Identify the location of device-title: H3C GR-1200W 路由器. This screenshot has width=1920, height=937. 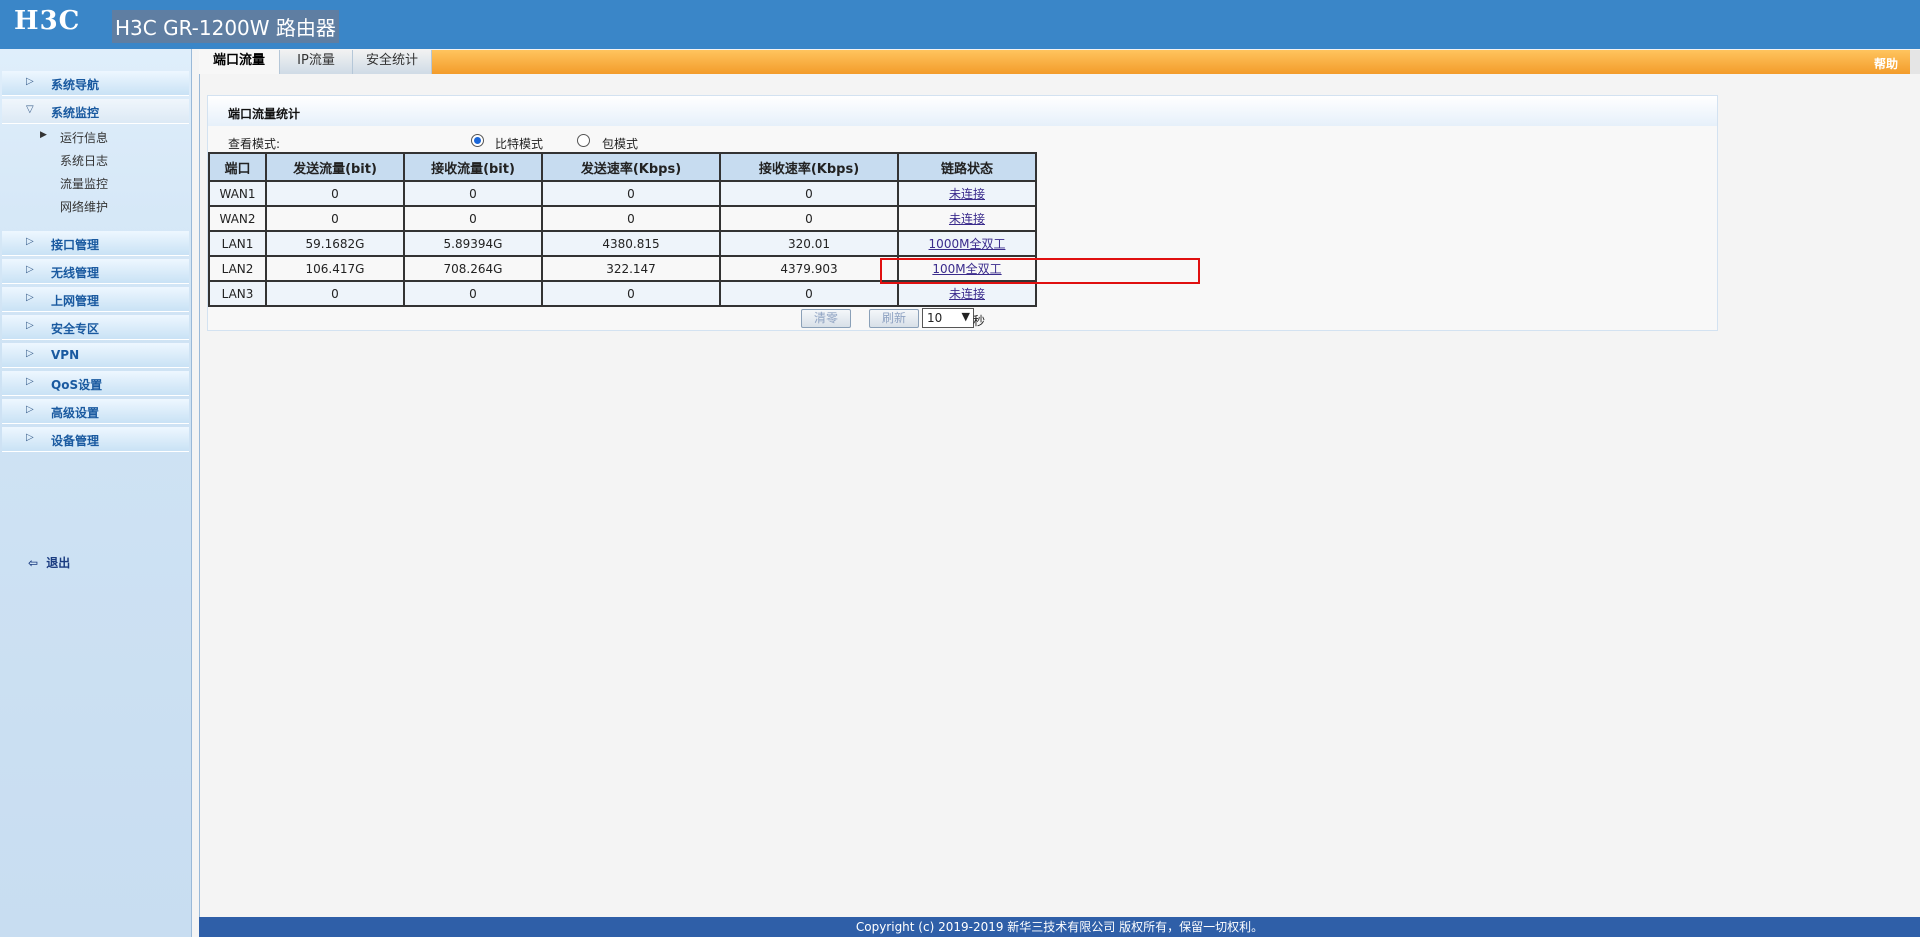
(225, 26).